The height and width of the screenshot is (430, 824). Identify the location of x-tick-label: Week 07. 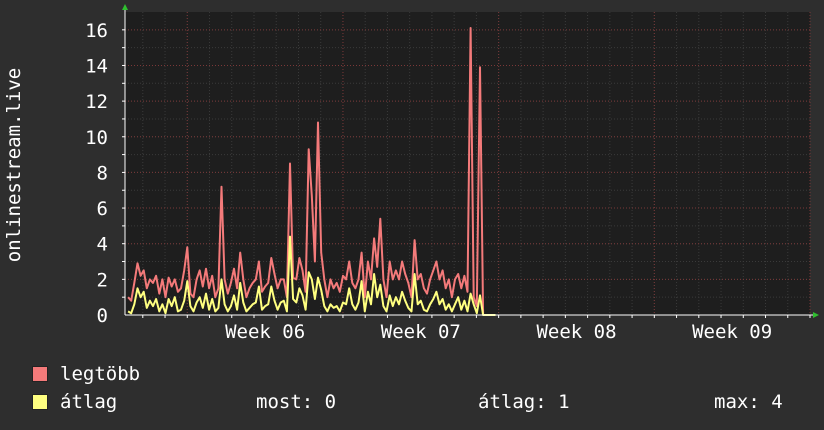
(421, 332).